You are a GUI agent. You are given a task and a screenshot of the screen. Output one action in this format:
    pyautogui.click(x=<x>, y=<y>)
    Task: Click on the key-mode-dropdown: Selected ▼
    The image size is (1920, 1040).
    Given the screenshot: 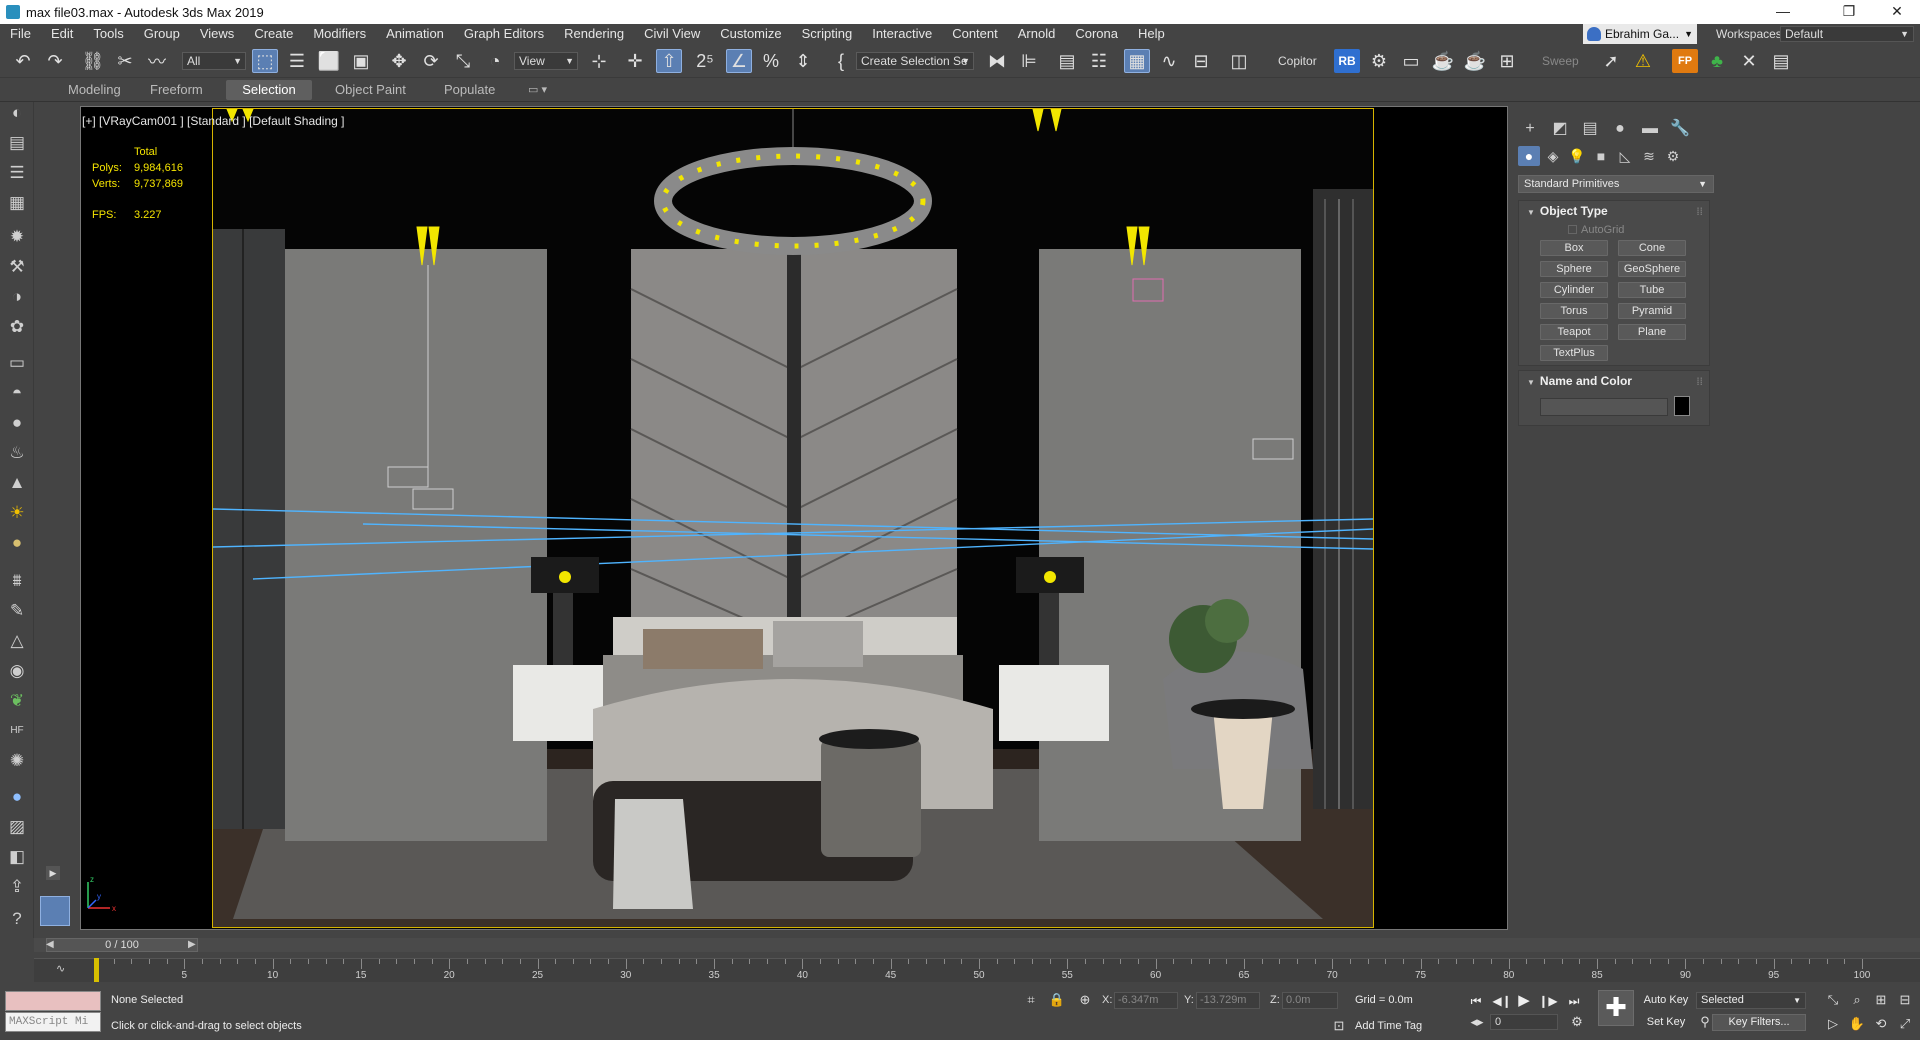 What is the action you would take?
    pyautogui.click(x=1751, y=1000)
    